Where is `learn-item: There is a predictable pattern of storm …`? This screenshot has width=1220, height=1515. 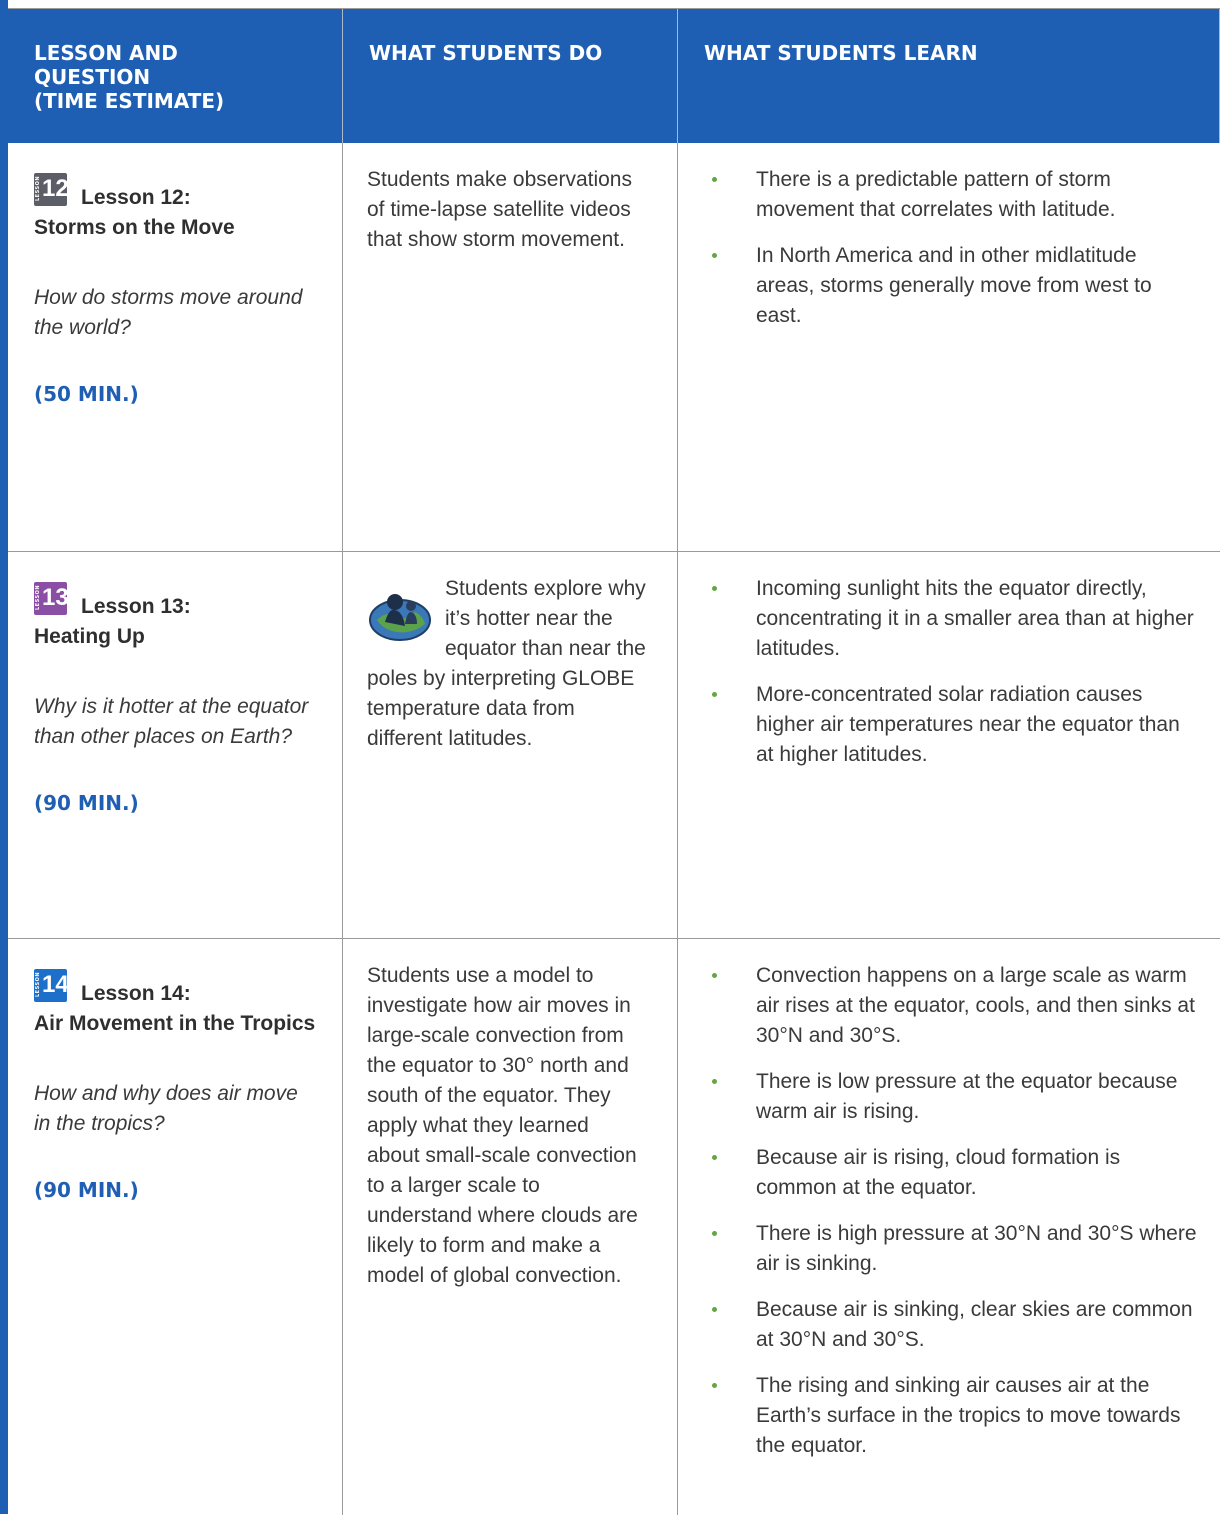 learn-item: There is a predictable pattern of storm … is located at coordinates (952, 195).